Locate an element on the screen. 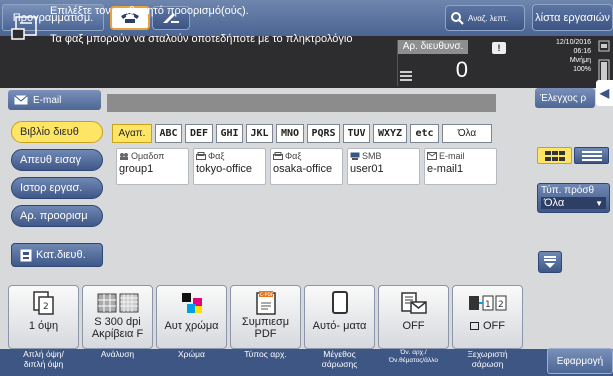 Image resolution: width=613 pixels, height=376 pixels. color-setting-button: Αυτ χρώμα is located at coordinates (191, 317).